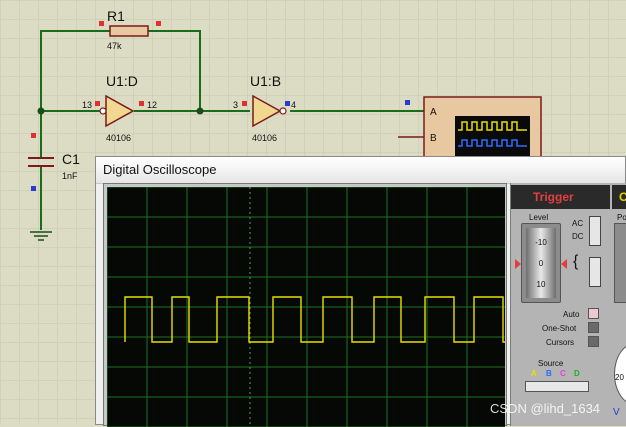 Image resolution: width=626 pixels, height=427 pixels. What do you see at coordinates (152, 105) in the screenshot?
I see `inverter-d-pin-out: 12` at bounding box center [152, 105].